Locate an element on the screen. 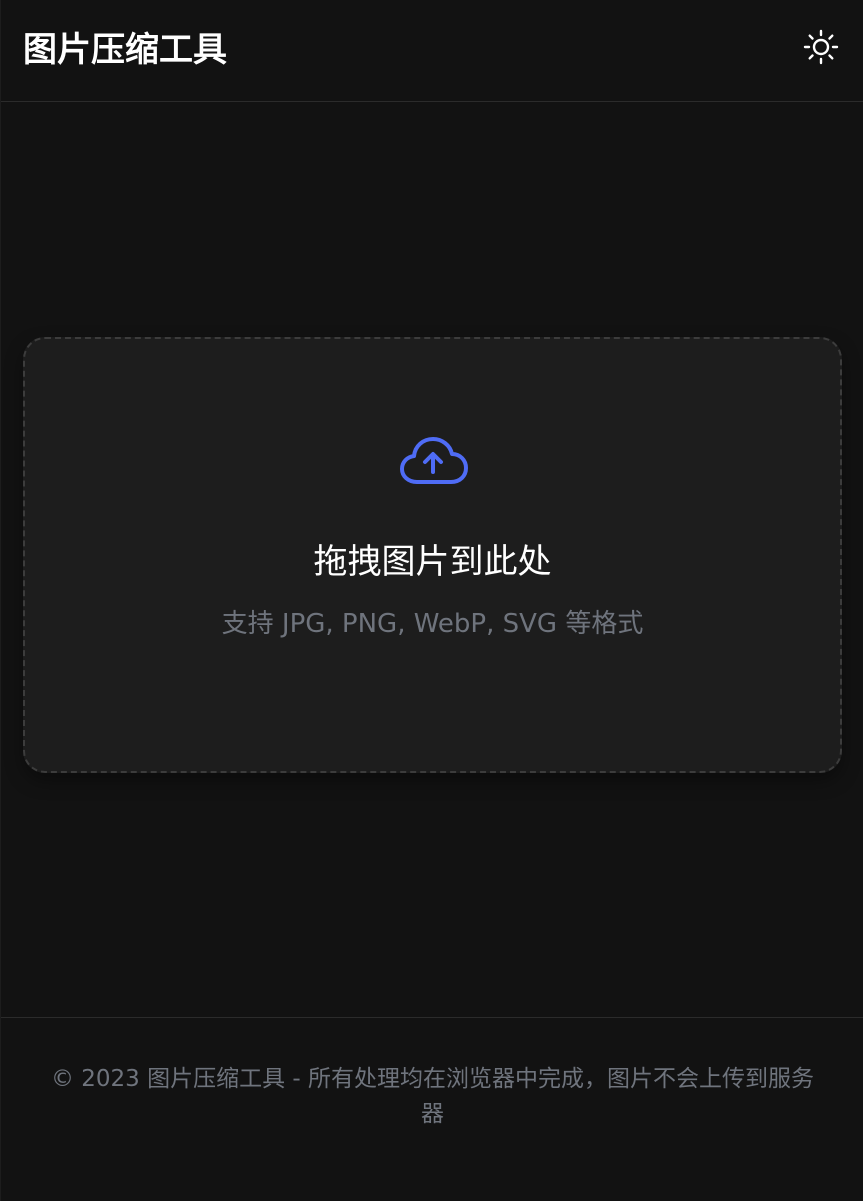  app-title: 图片压缩工具 is located at coordinates (125, 50).